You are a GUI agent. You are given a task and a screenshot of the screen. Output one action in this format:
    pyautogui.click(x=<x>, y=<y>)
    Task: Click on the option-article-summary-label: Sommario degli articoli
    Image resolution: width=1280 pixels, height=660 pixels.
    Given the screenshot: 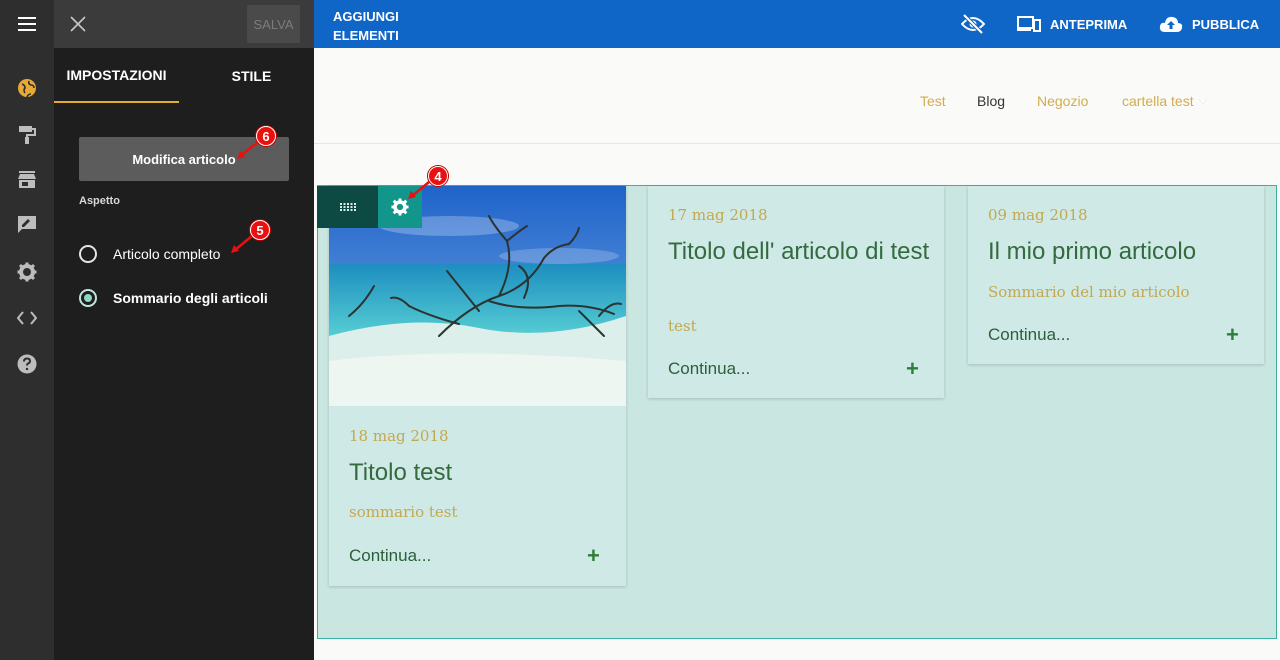 What is the action you would take?
    pyautogui.click(x=190, y=298)
    